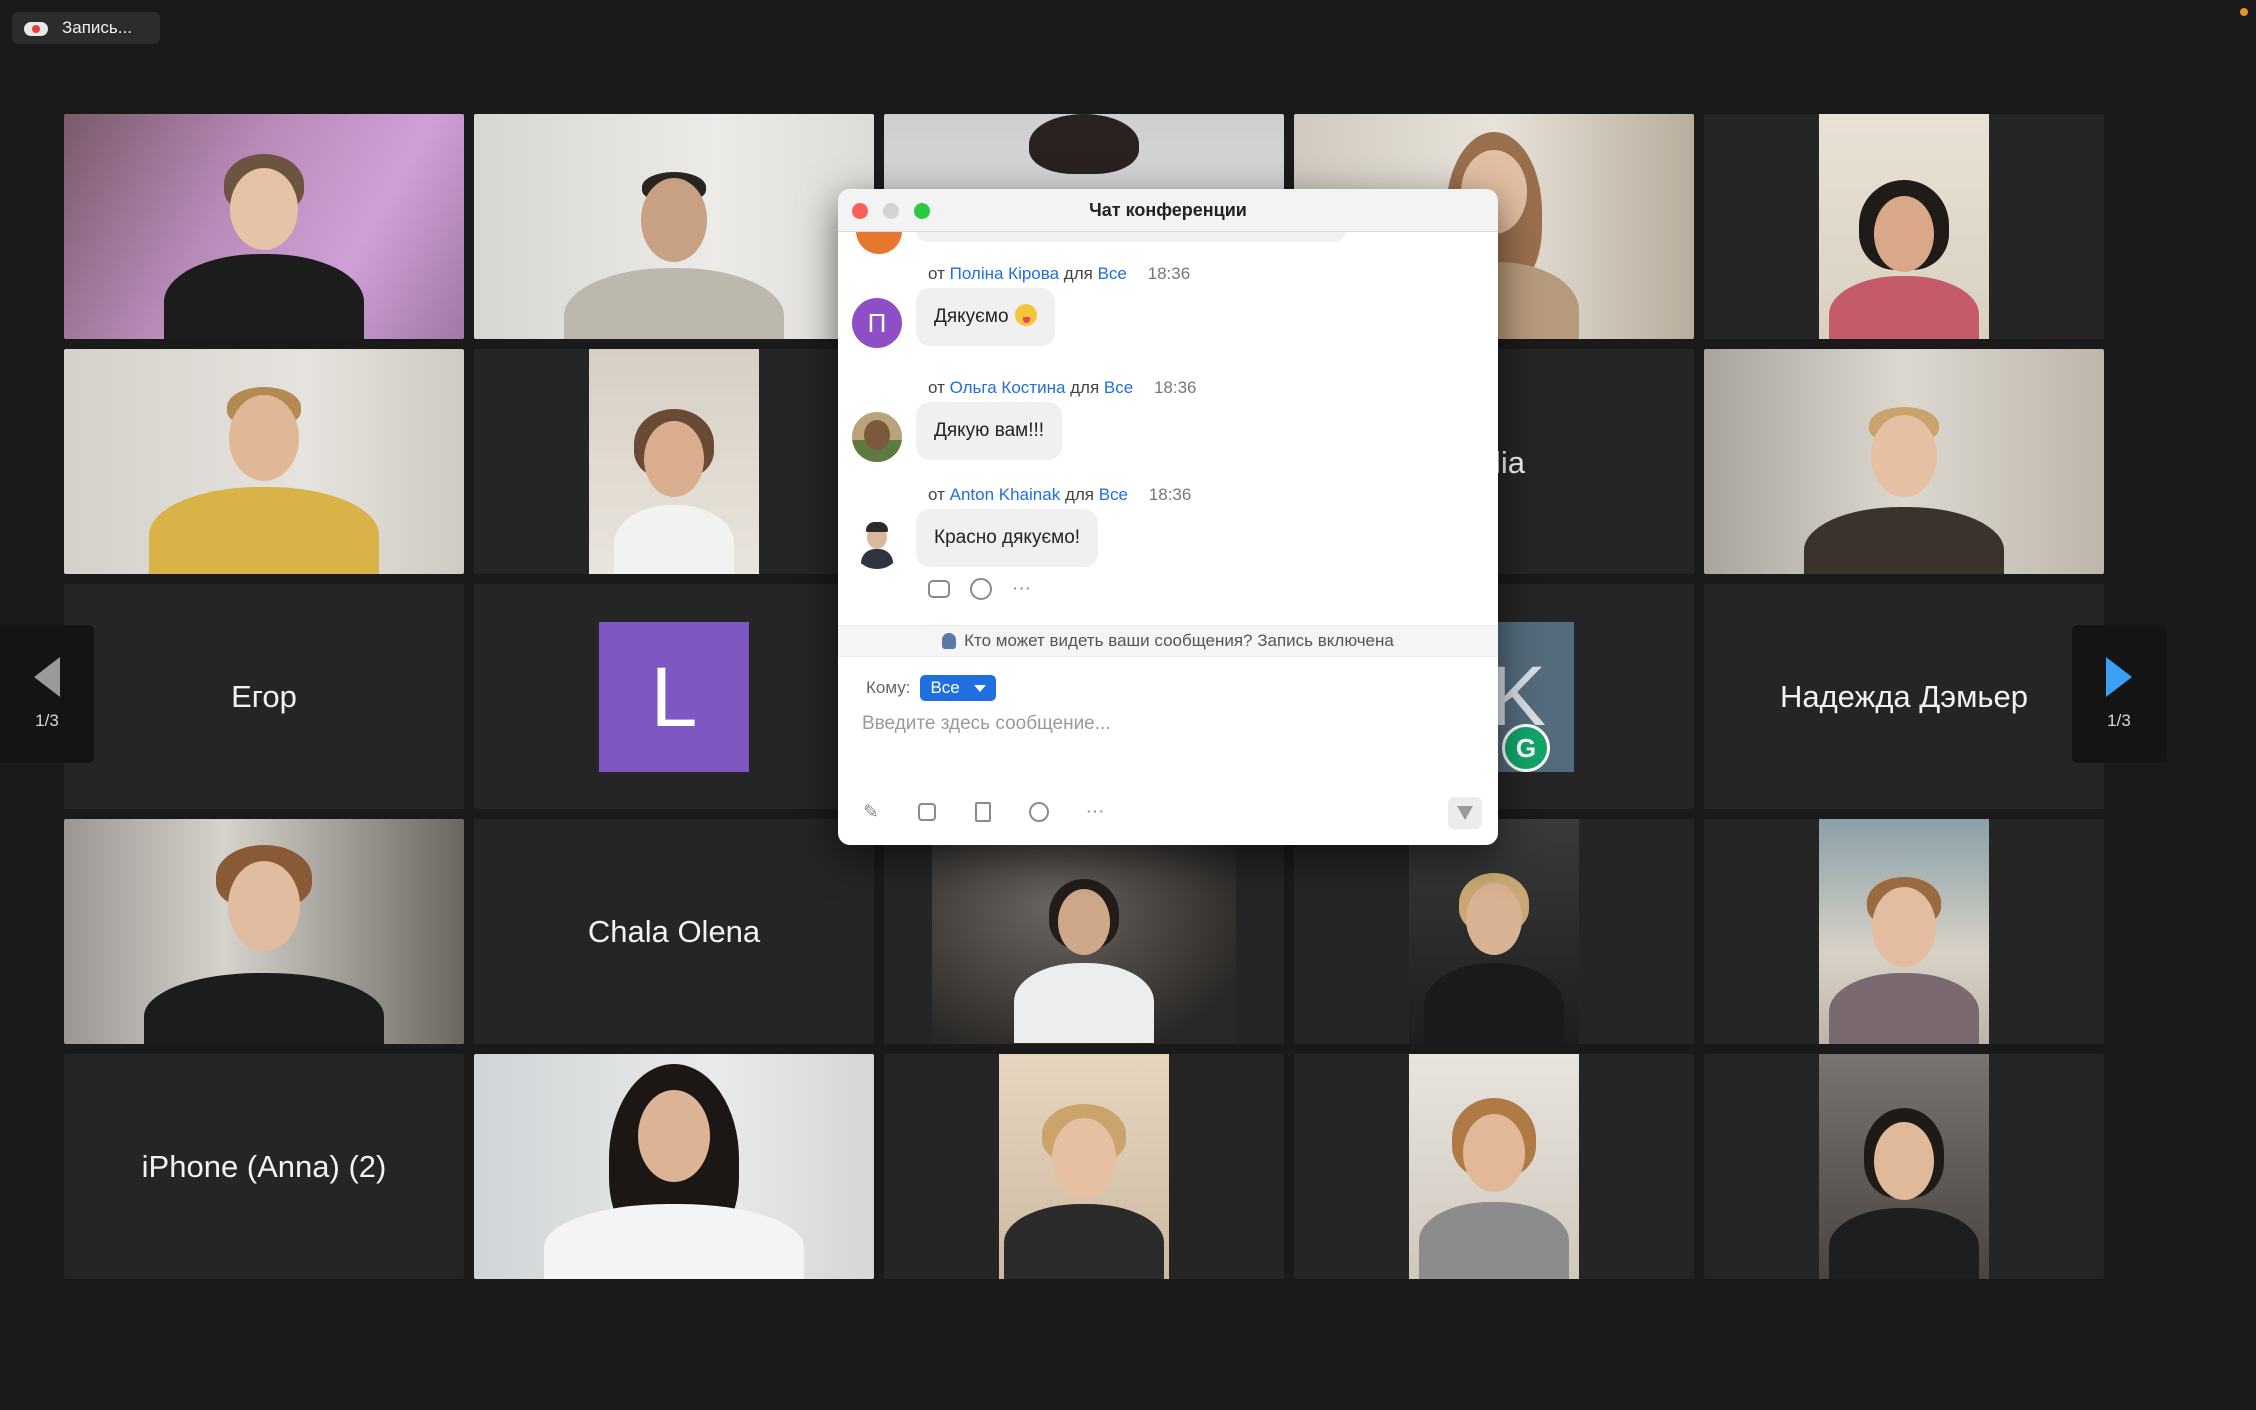 This screenshot has width=2256, height=1410. I want to click on message-meta: от Ольга Костина для Все 18:36, so click(1062, 387).